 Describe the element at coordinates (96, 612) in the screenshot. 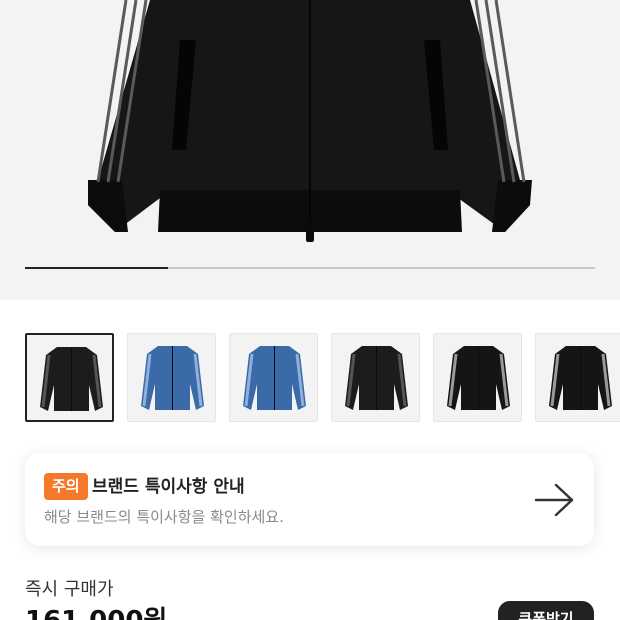

I see `price-value: 161,000원` at that location.